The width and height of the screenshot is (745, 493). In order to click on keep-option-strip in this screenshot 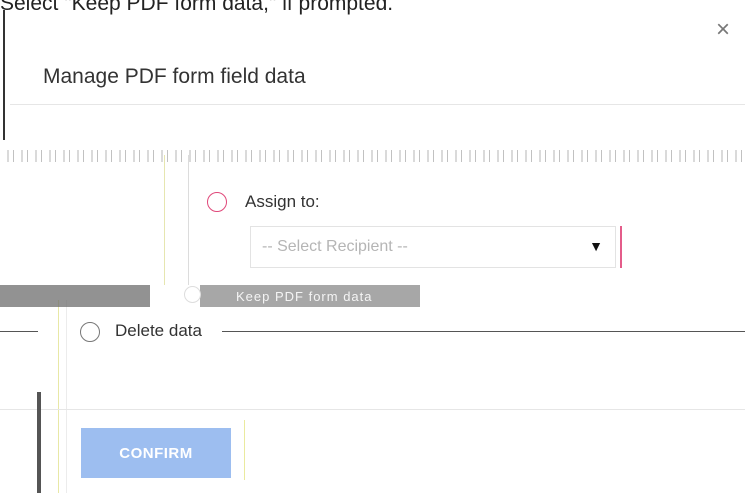, I will do `click(372, 296)`.